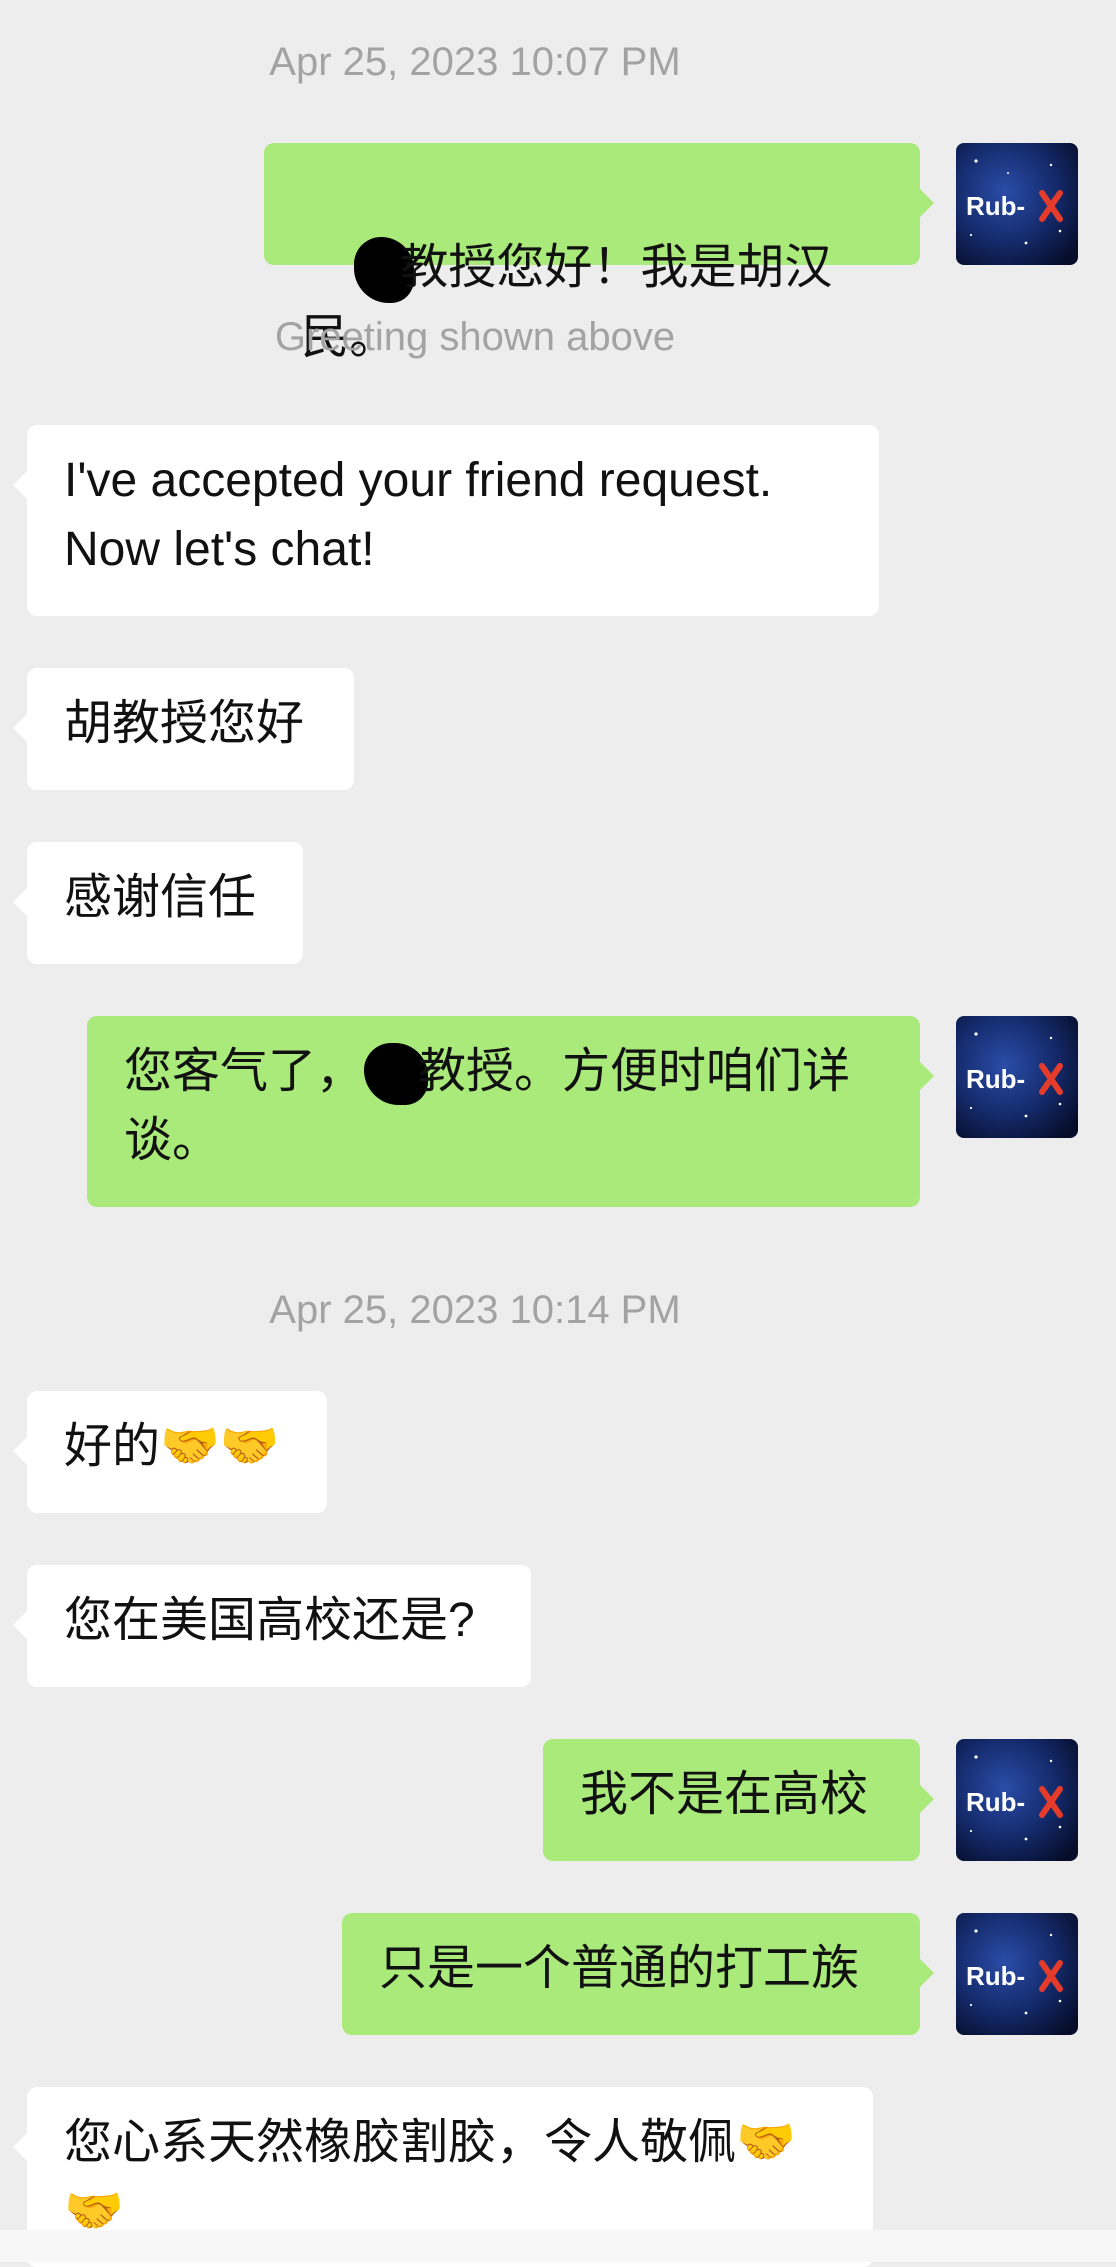 The height and width of the screenshot is (2267, 1116). I want to click on timestamp: Apr 25, 2023 10:07 PM, so click(475, 62).